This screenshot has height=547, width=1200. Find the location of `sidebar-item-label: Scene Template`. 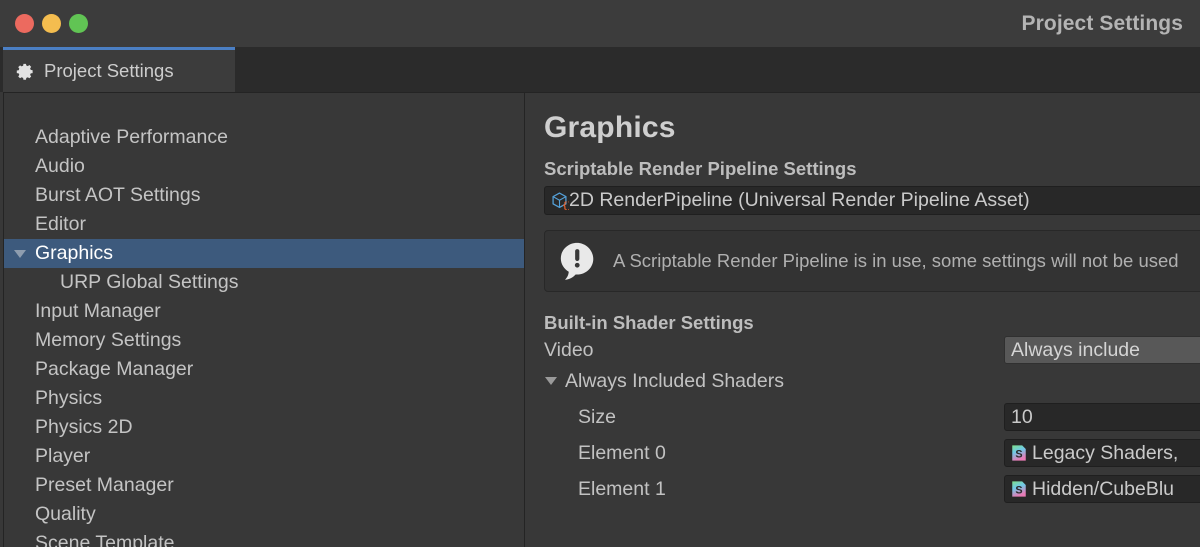

sidebar-item-label: Scene Template is located at coordinates (105, 539).